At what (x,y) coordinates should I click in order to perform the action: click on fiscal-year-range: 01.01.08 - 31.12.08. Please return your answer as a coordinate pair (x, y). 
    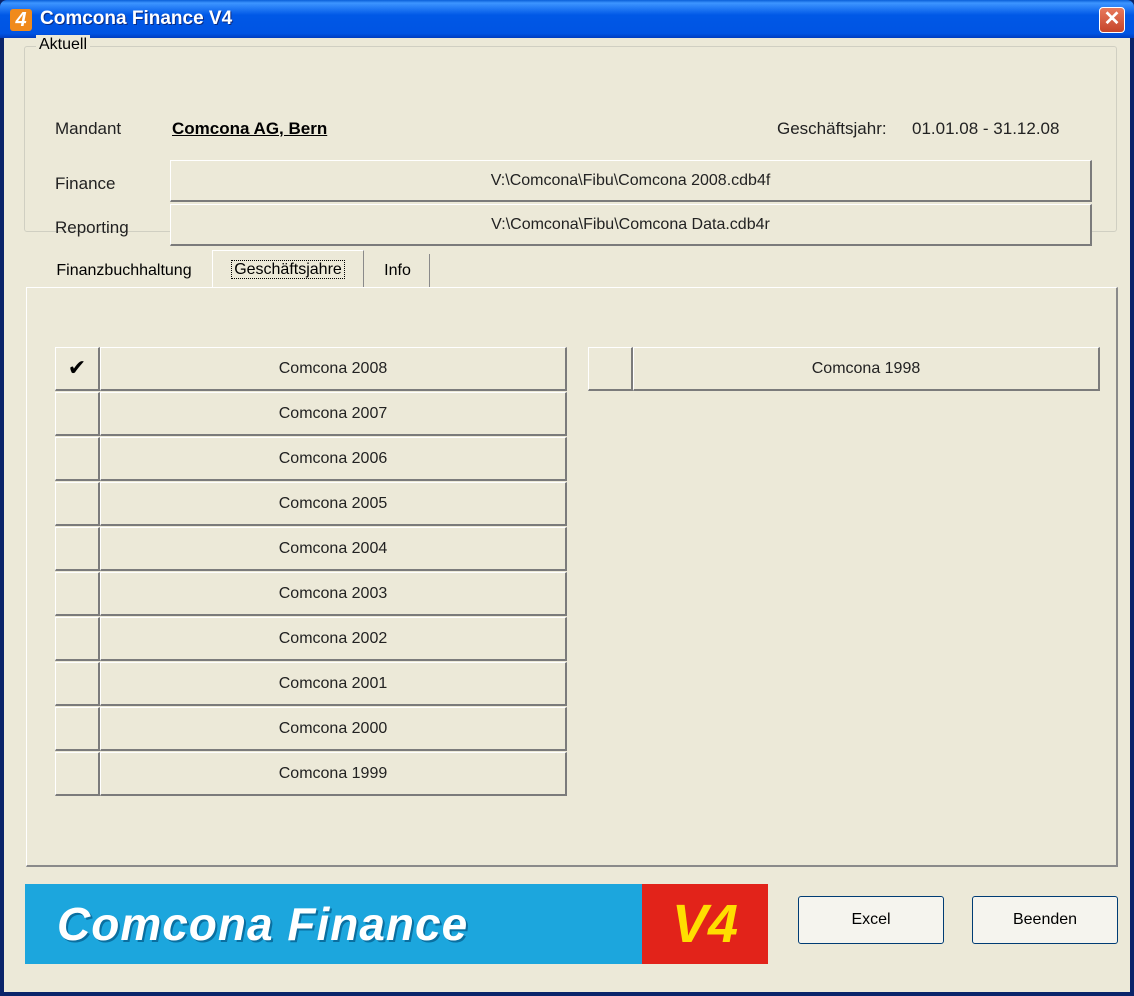
    Looking at the image, I should click on (986, 128).